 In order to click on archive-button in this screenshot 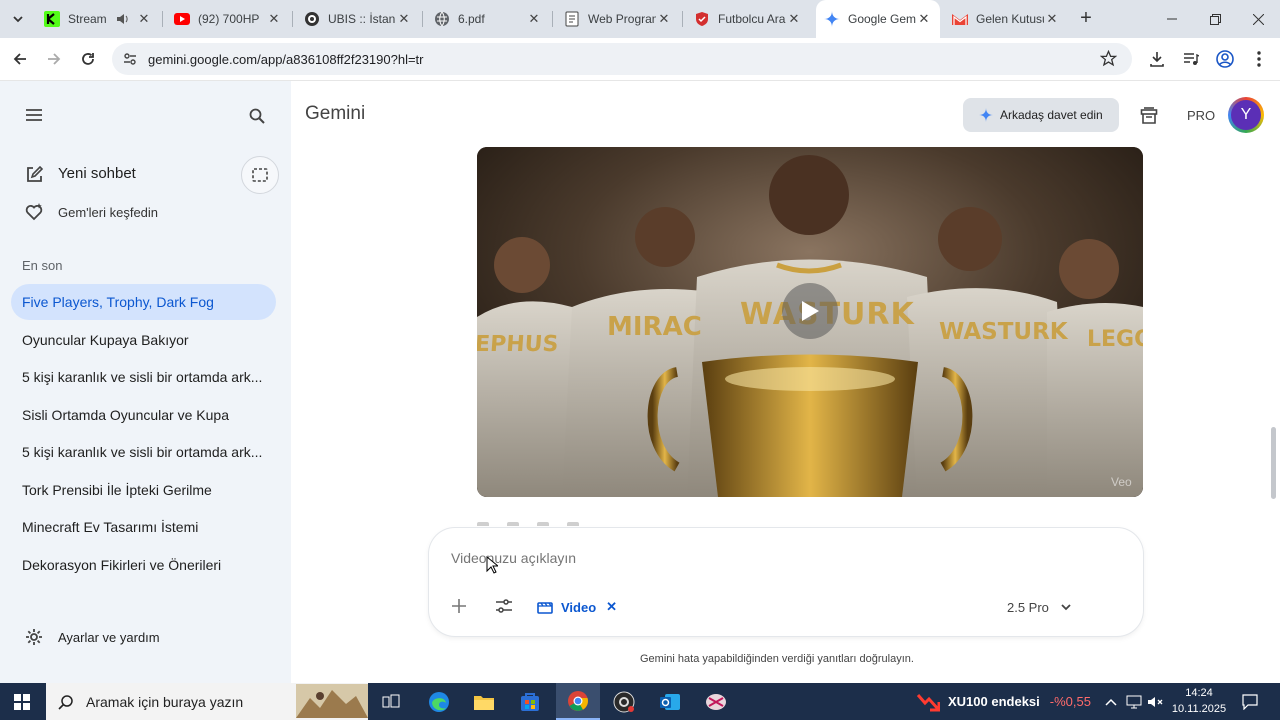, I will do `click(1149, 116)`.